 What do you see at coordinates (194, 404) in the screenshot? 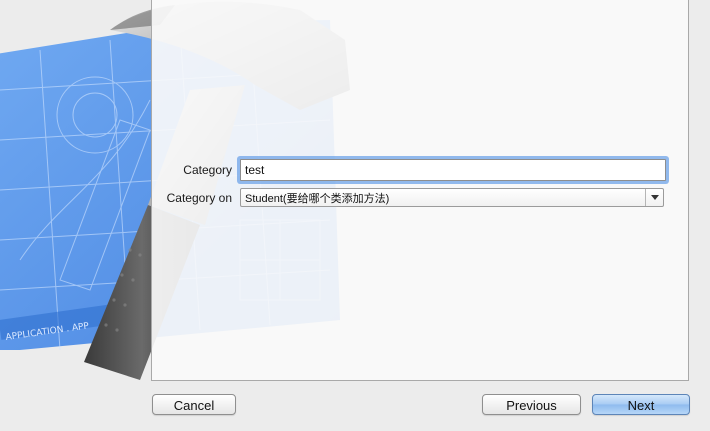
I see `cancel-button: Cancel` at bounding box center [194, 404].